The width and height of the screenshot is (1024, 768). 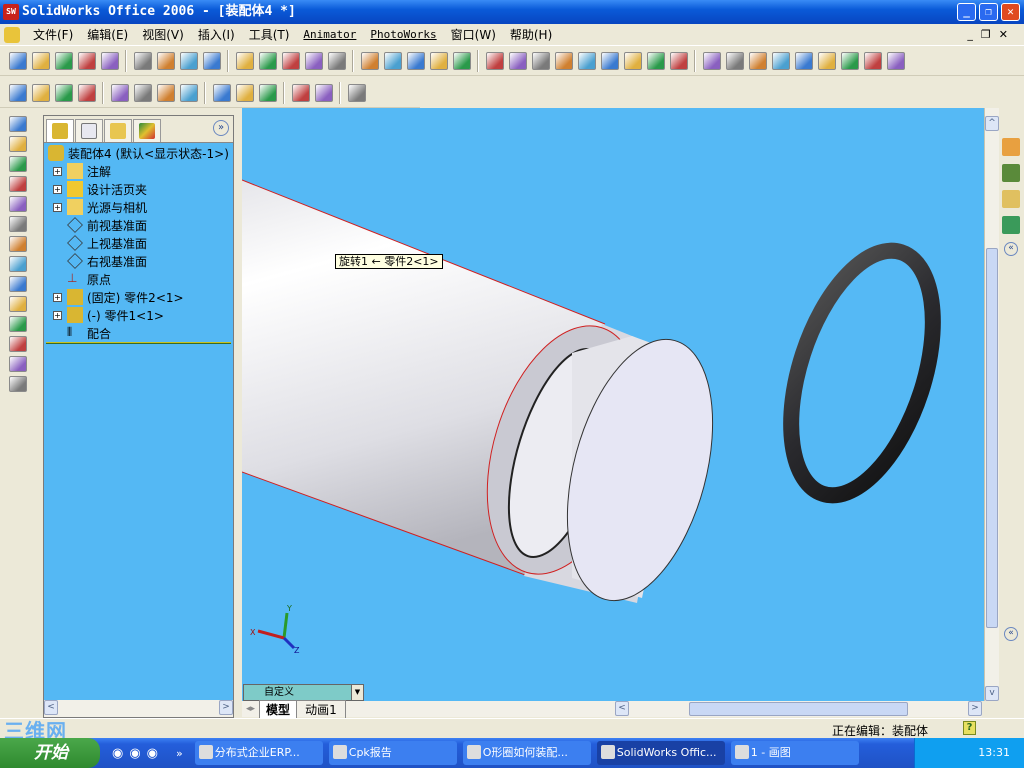 What do you see at coordinates (991, 34) in the screenshot?
I see `doc-window-controls: _❐✕` at bounding box center [991, 34].